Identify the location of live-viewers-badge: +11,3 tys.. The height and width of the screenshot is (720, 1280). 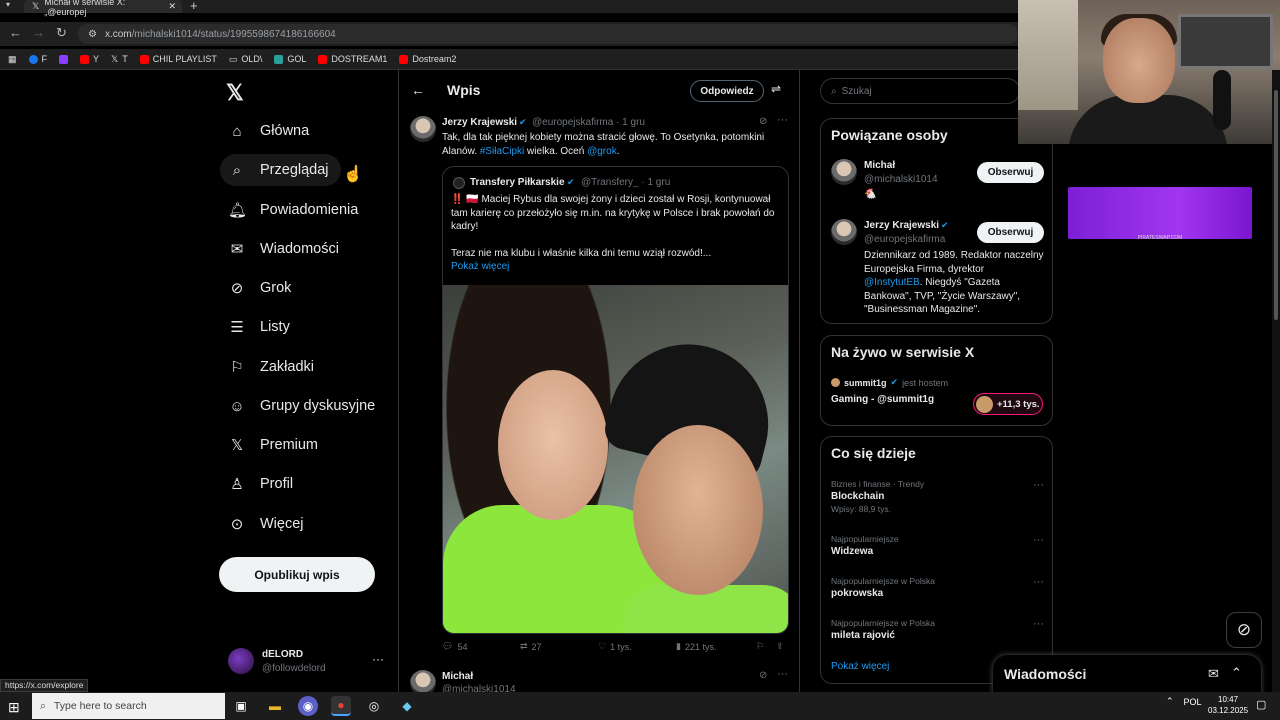
(1008, 404).